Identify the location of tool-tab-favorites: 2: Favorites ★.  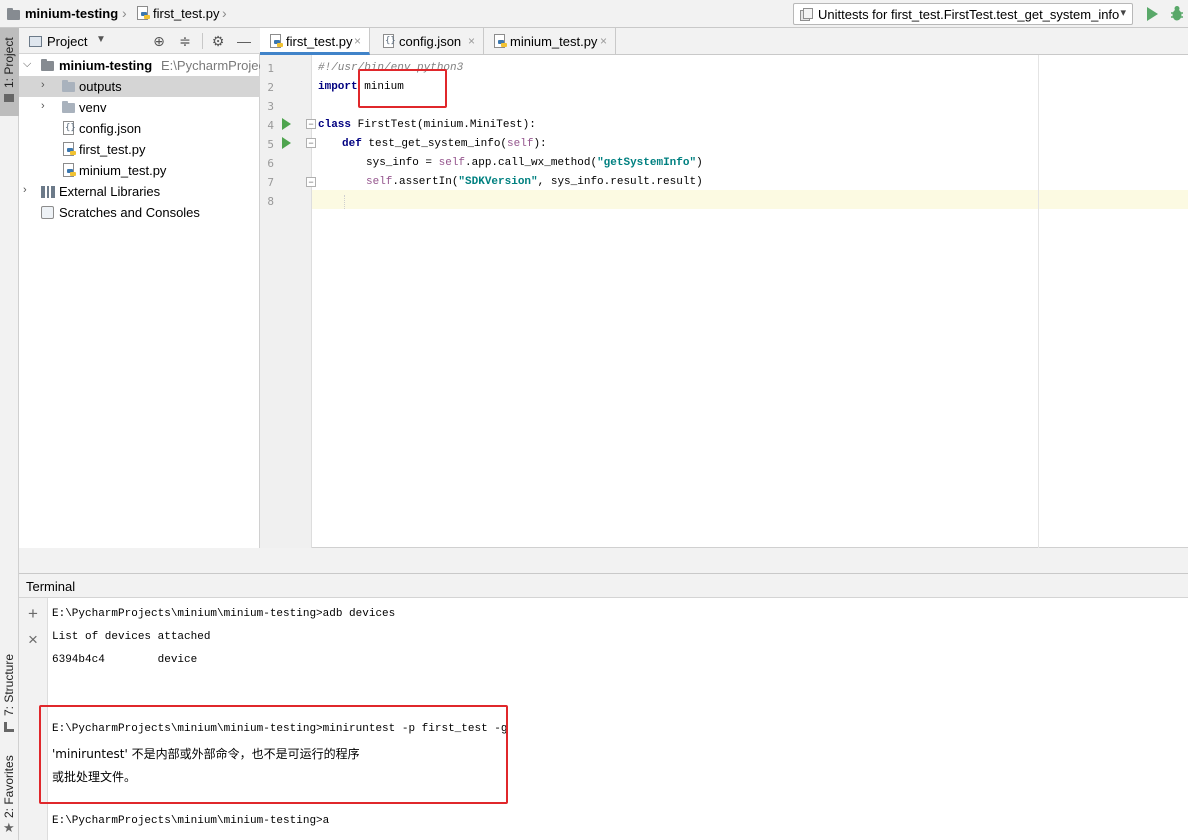
(9, 794).